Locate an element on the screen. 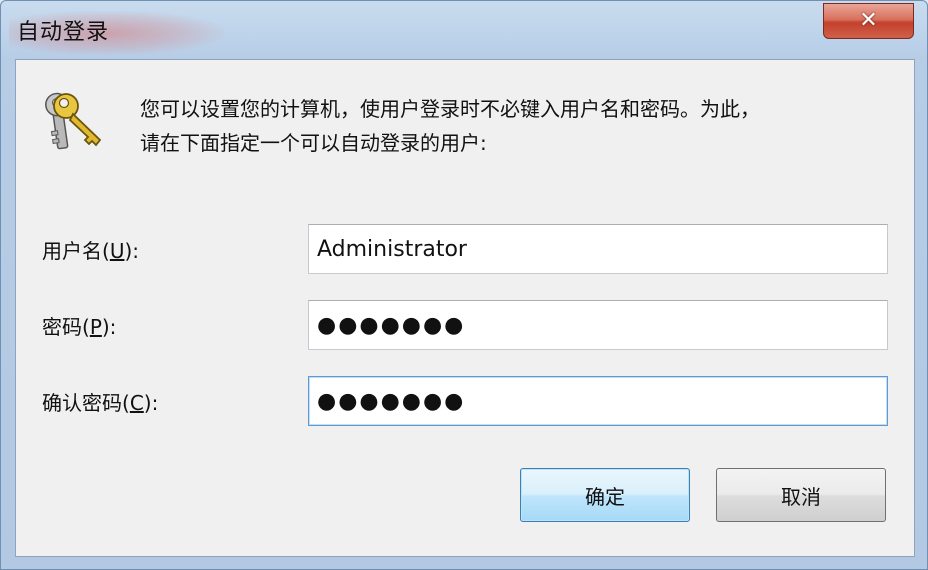 The height and width of the screenshot is (570, 928). window-title: 自动登录 is located at coordinates (63, 32).